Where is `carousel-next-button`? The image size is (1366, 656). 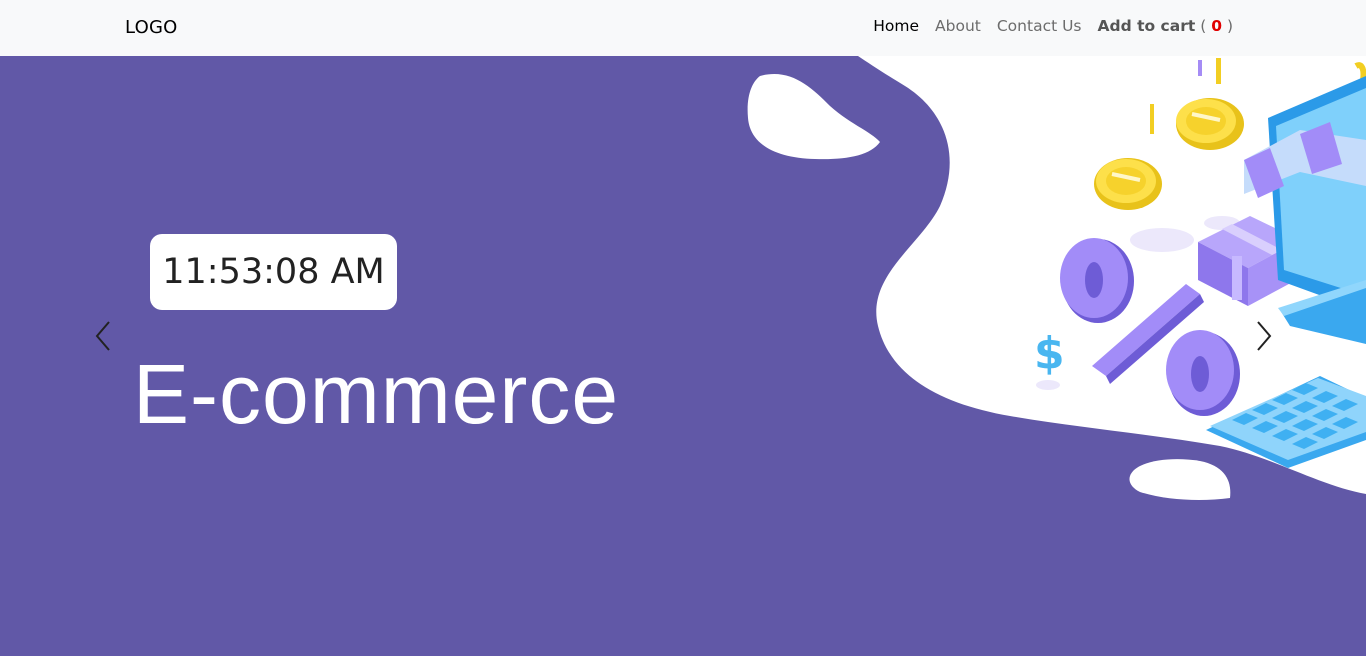 carousel-next-button is located at coordinates (1264, 336).